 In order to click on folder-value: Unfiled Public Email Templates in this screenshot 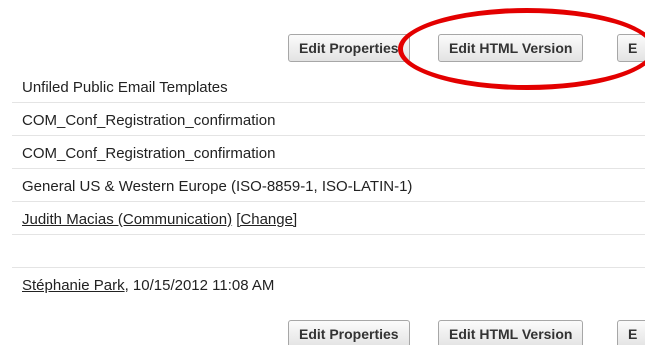, I will do `click(125, 87)`.